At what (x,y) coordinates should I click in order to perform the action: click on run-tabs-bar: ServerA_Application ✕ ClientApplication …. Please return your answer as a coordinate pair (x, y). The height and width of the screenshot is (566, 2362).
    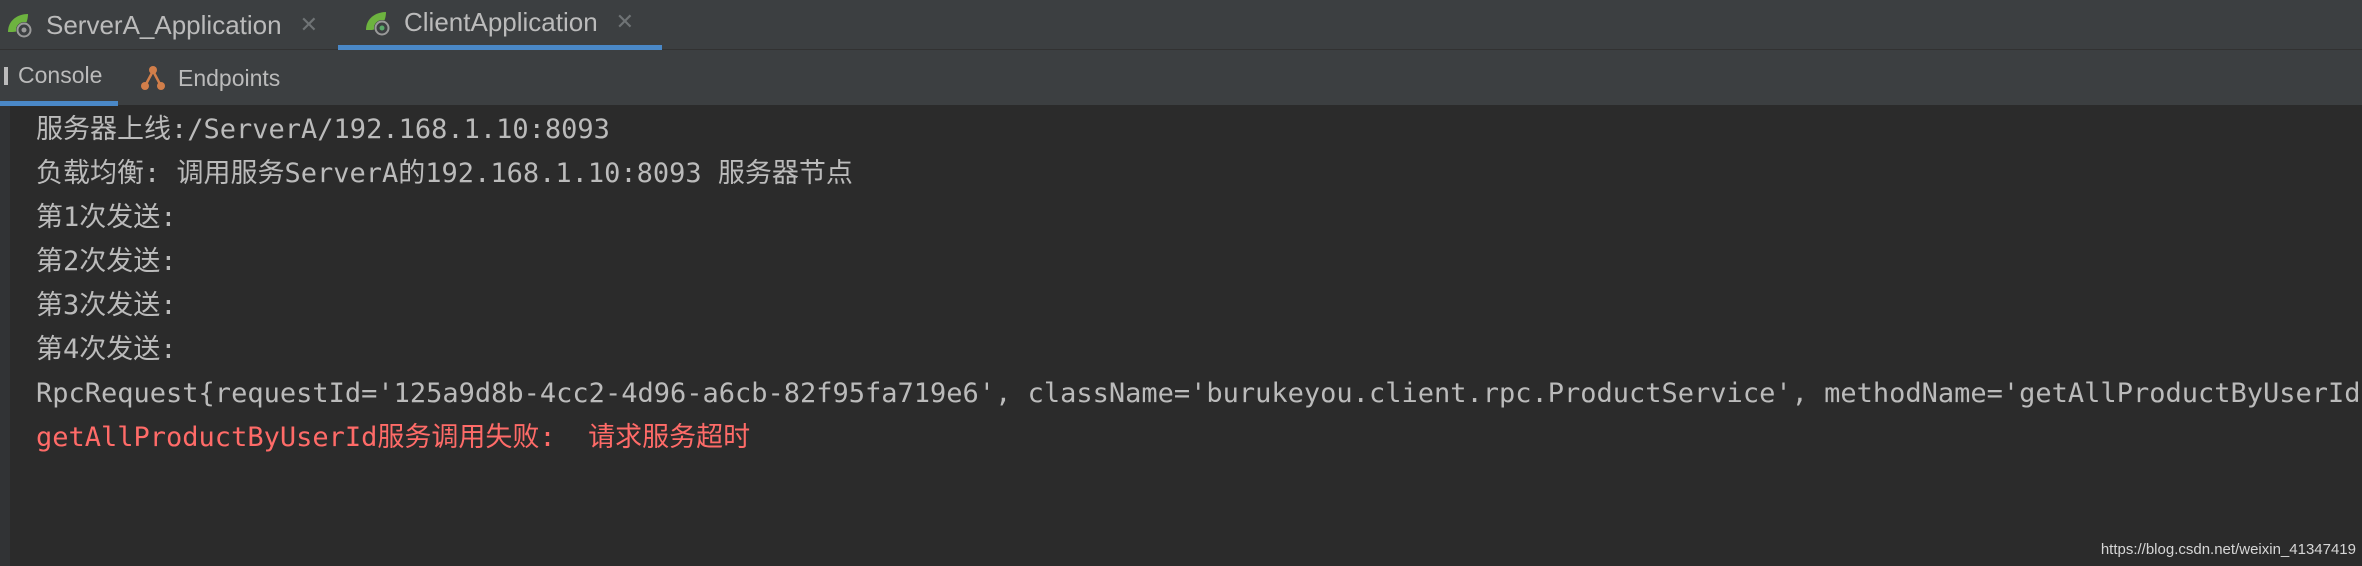
    Looking at the image, I should click on (1181, 25).